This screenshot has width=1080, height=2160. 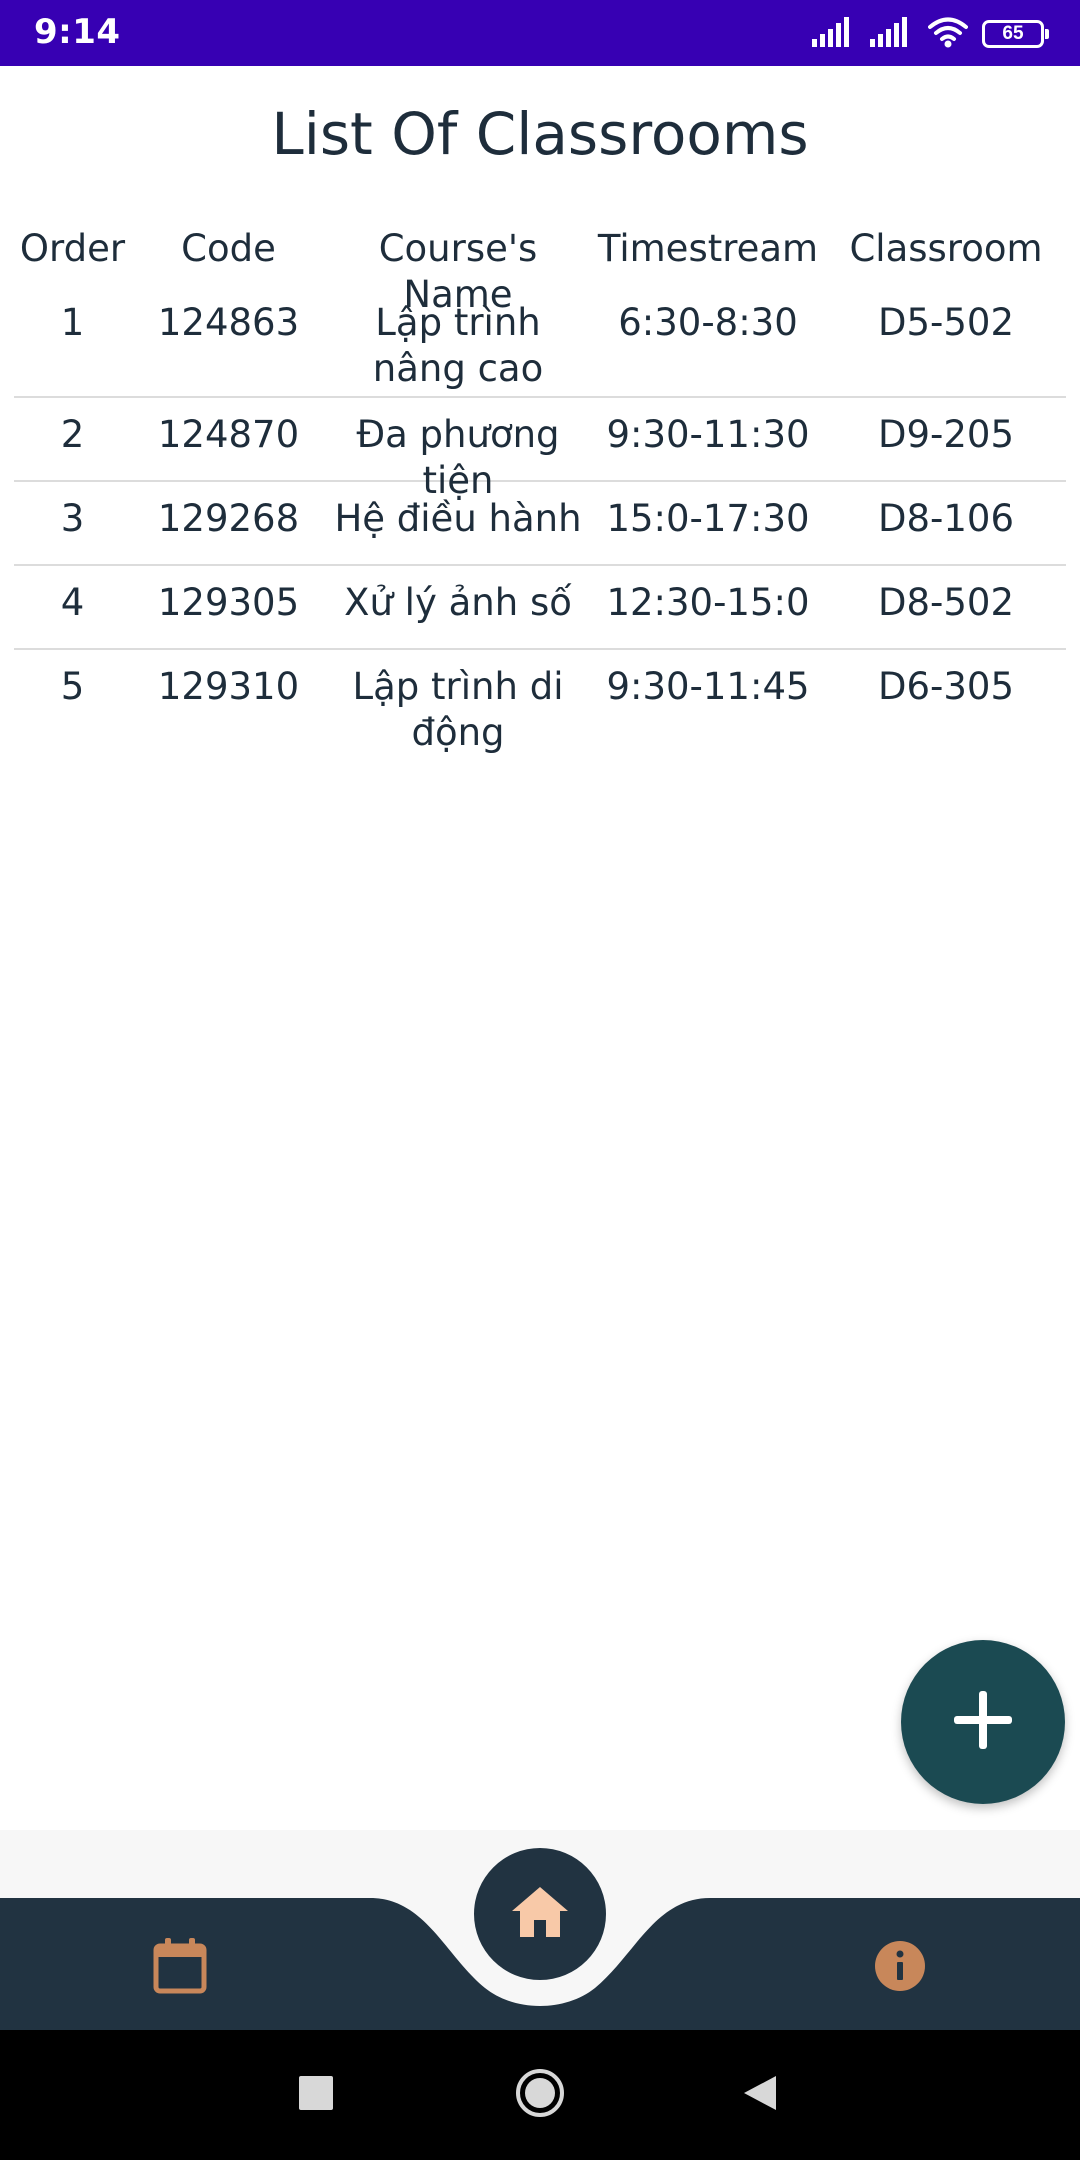 I want to click on nav-info-button, so click(x=900, y=1968).